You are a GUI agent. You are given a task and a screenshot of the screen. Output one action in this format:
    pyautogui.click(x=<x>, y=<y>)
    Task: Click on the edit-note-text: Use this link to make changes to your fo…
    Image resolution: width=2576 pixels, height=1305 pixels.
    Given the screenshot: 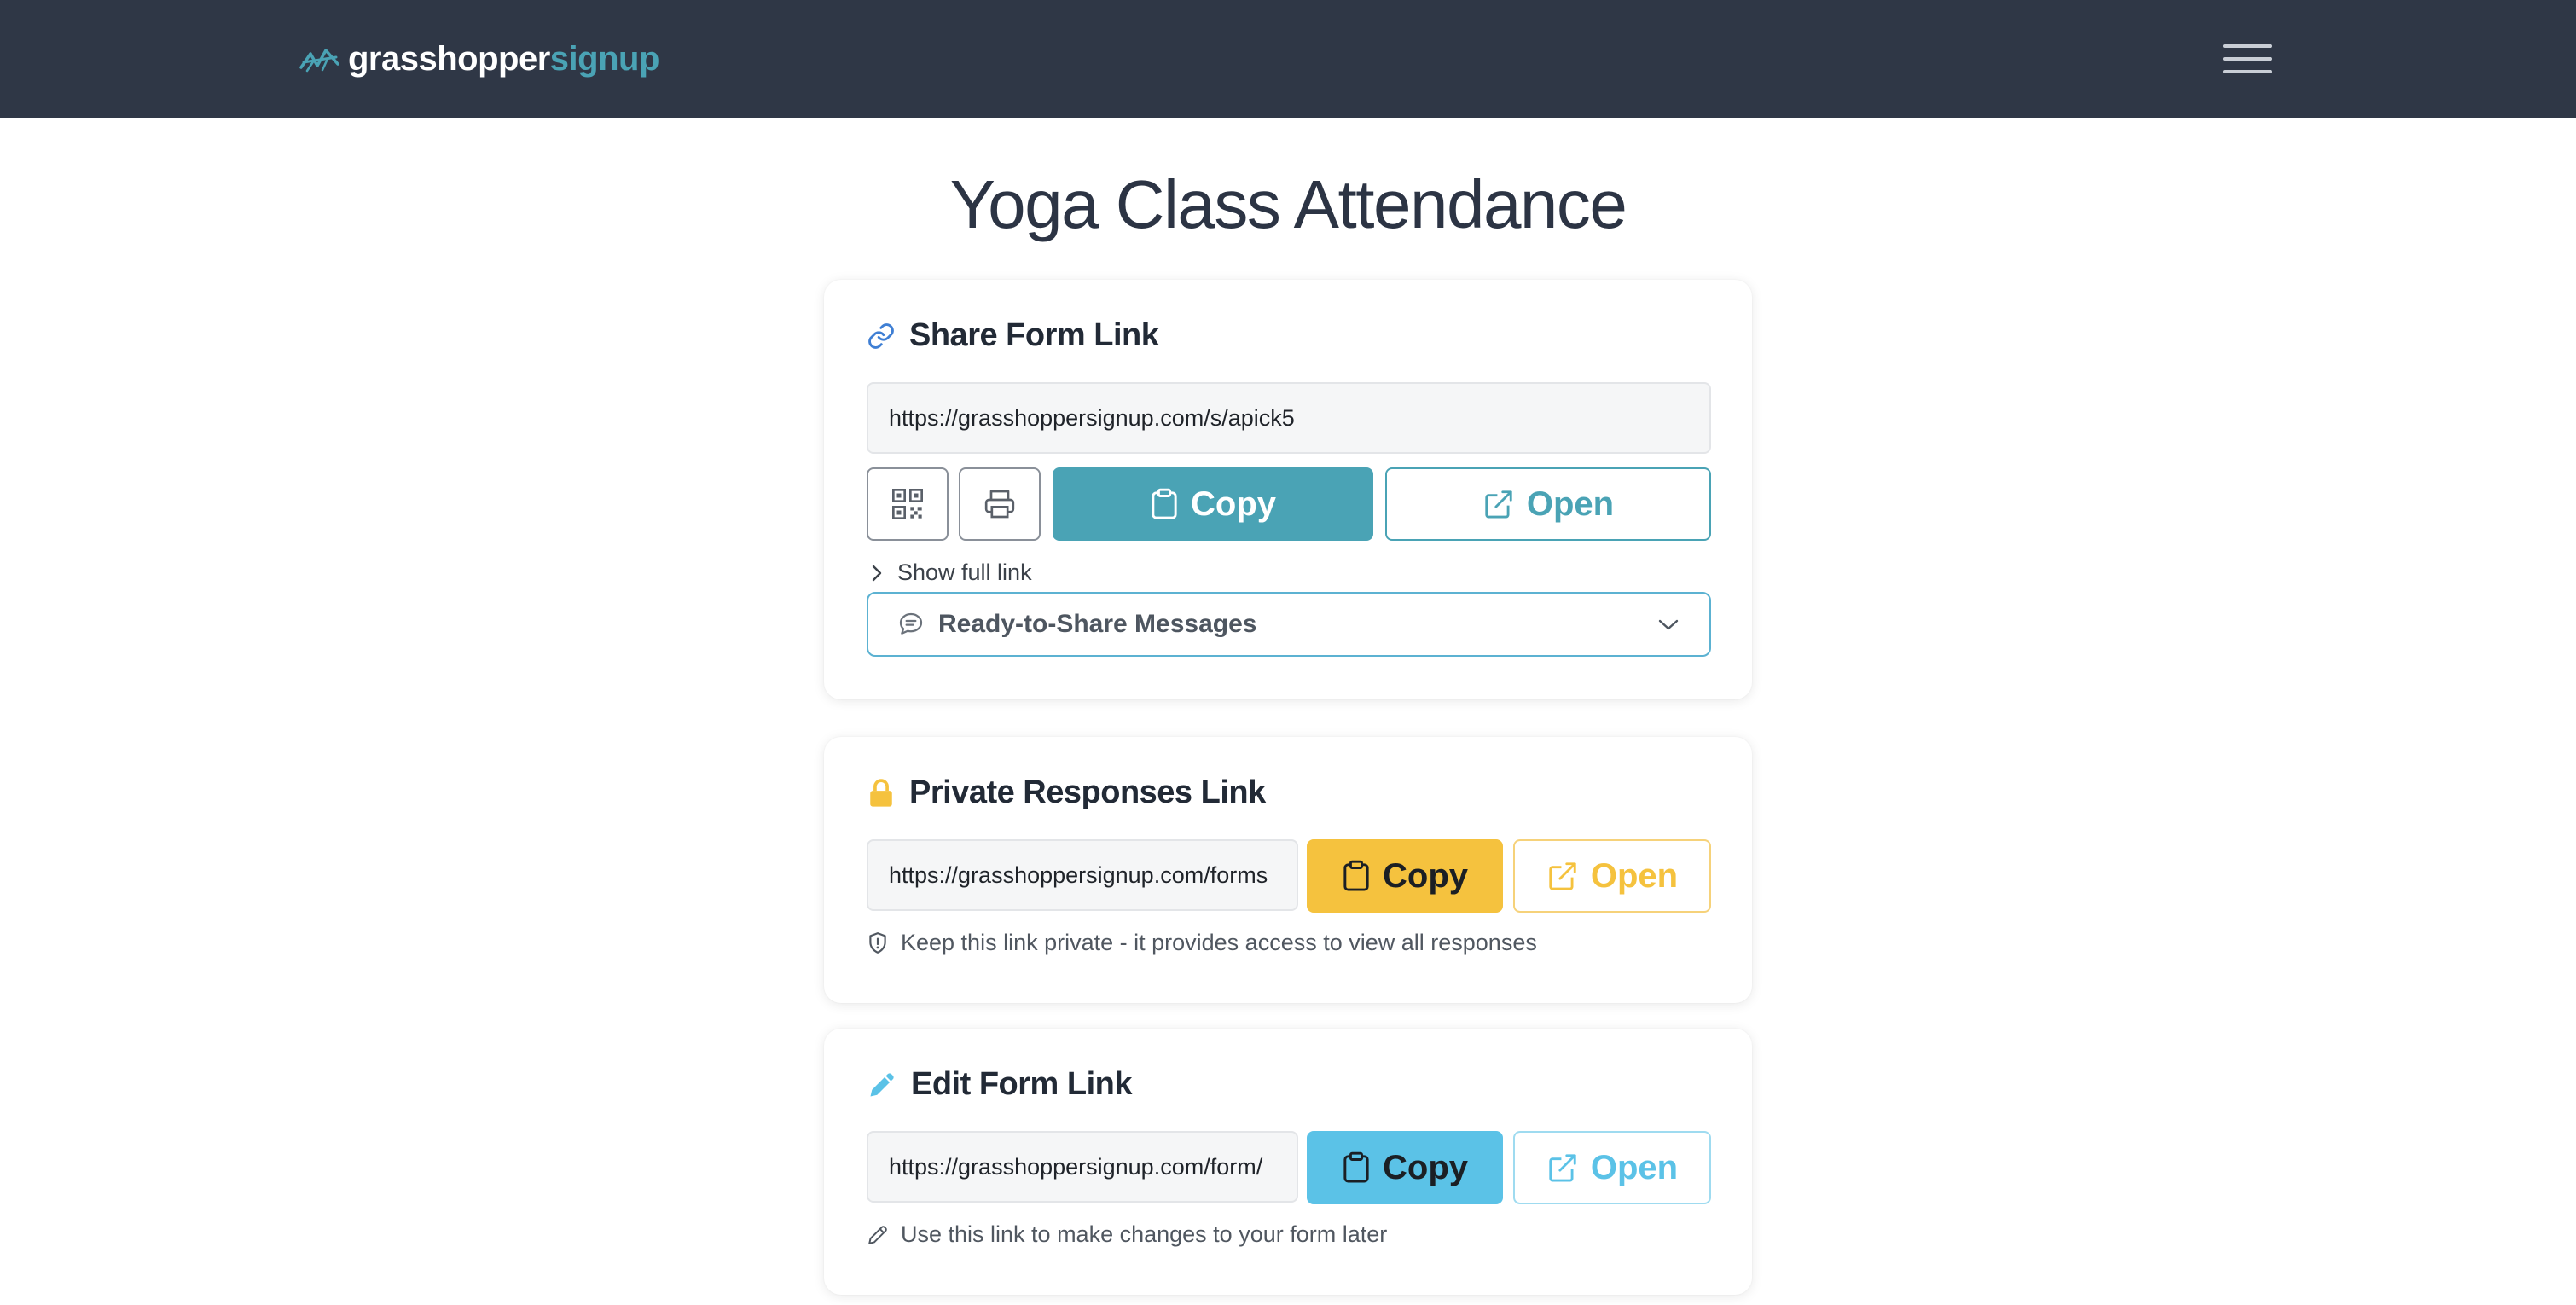 What is the action you would take?
    pyautogui.click(x=1144, y=1234)
    